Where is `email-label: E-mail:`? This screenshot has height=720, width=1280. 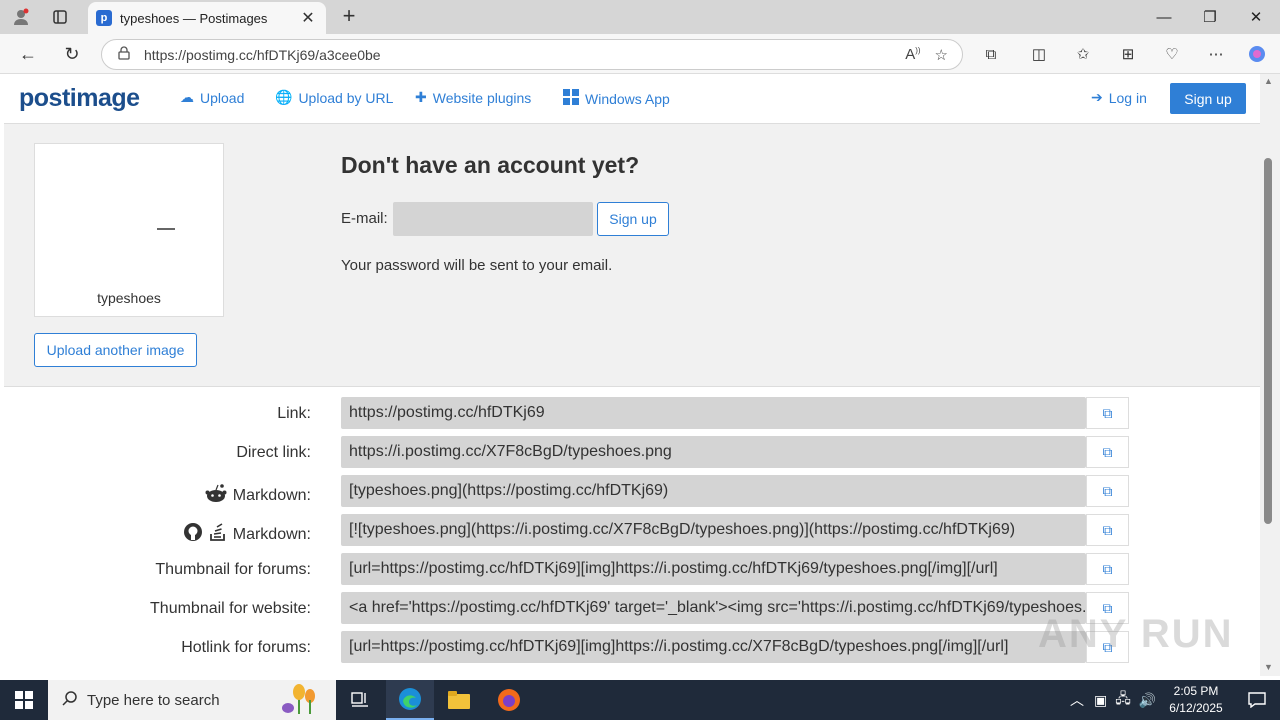 email-label: E-mail: is located at coordinates (364, 218).